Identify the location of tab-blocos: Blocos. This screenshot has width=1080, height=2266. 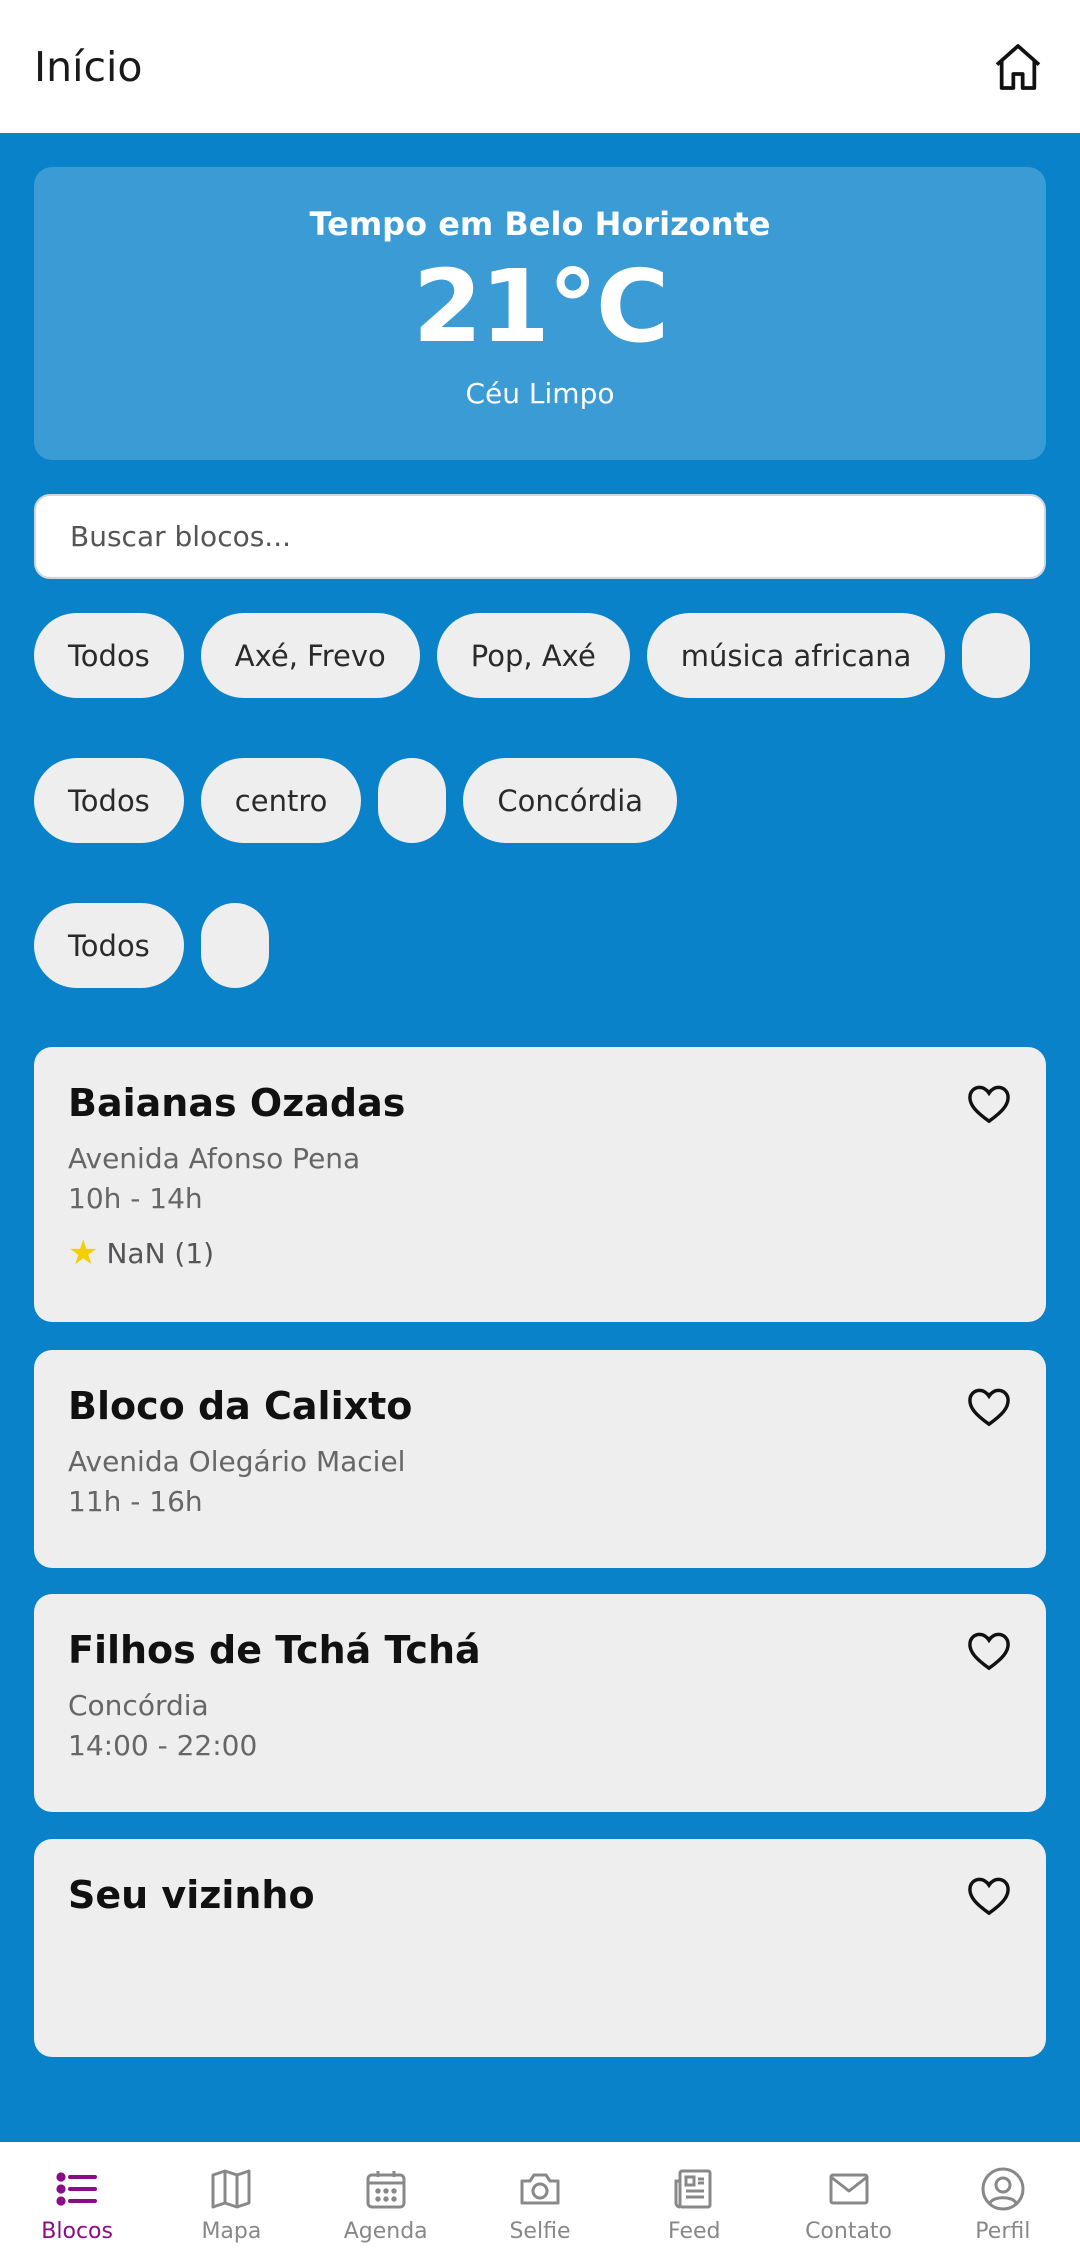
(77, 2204).